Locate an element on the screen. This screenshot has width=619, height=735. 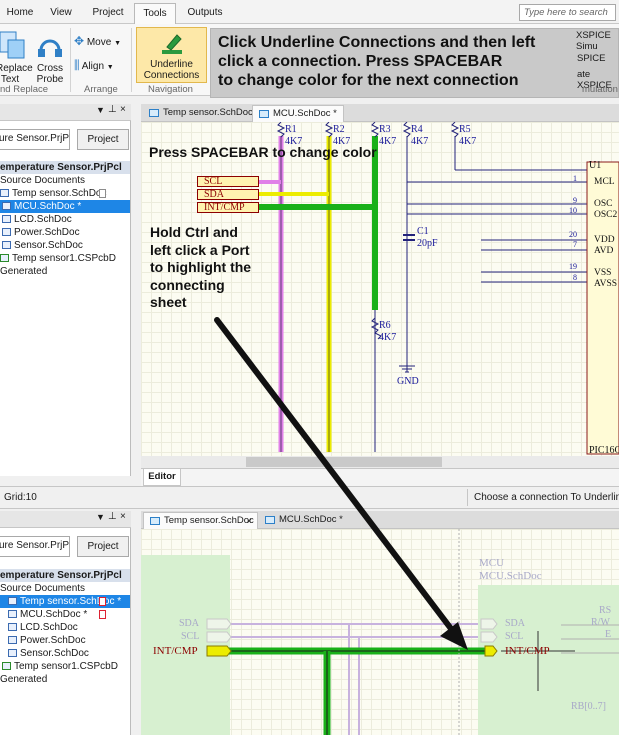
sheet-file: MCU.SchDoc is located at coordinates (510, 576).